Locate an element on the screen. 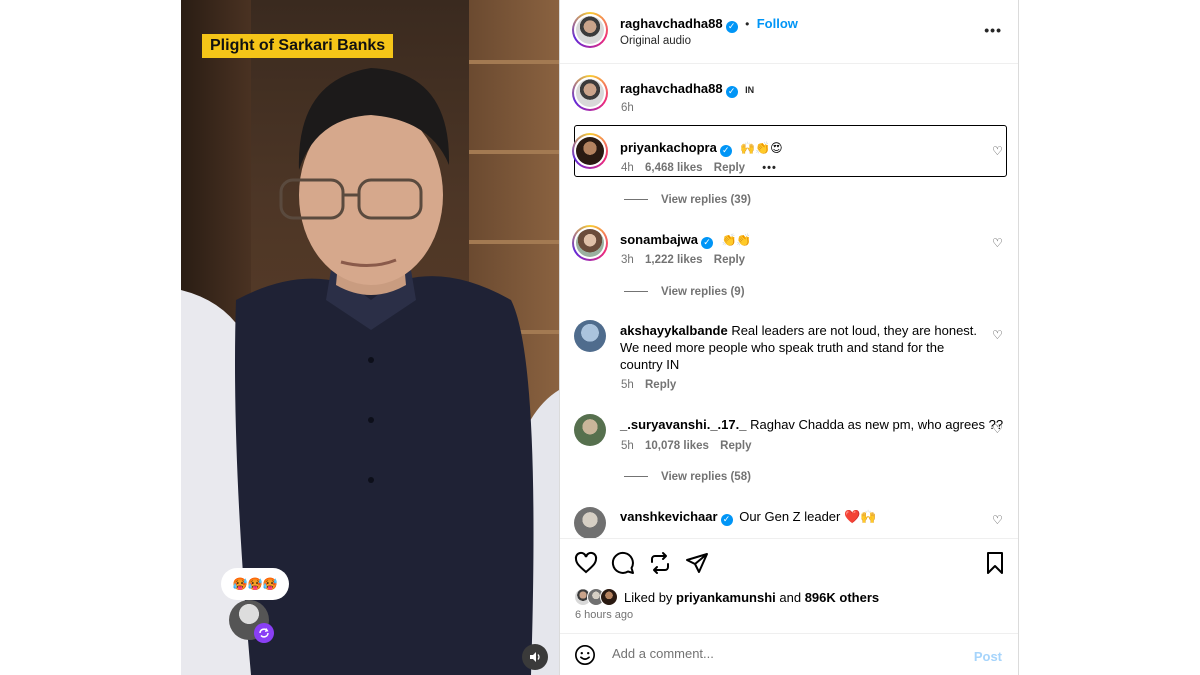 This screenshot has width=1200, height=675. comment-input is located at coordinates (782, 653).